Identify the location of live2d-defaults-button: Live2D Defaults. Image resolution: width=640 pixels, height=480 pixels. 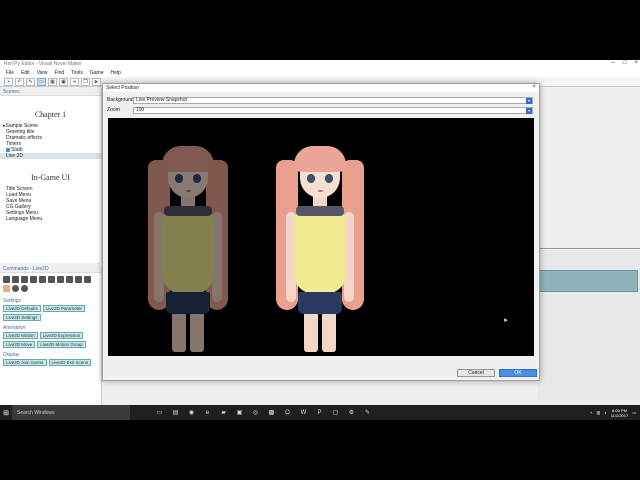
(22, 308).